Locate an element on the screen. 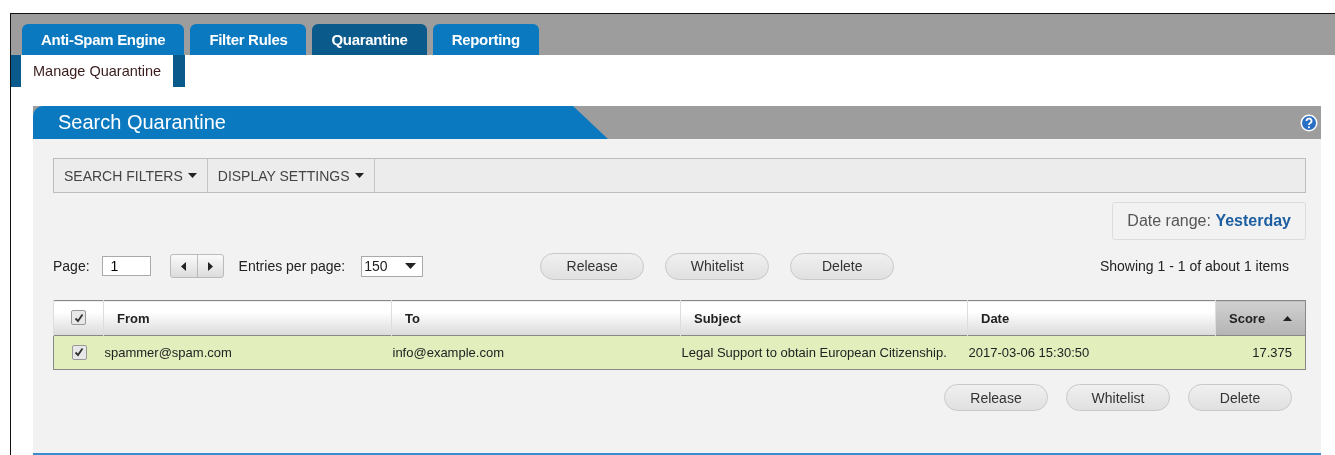 The image size is (1335, 455). subnav-tab: Manage Quarantine is located at coordinates (98, 71).